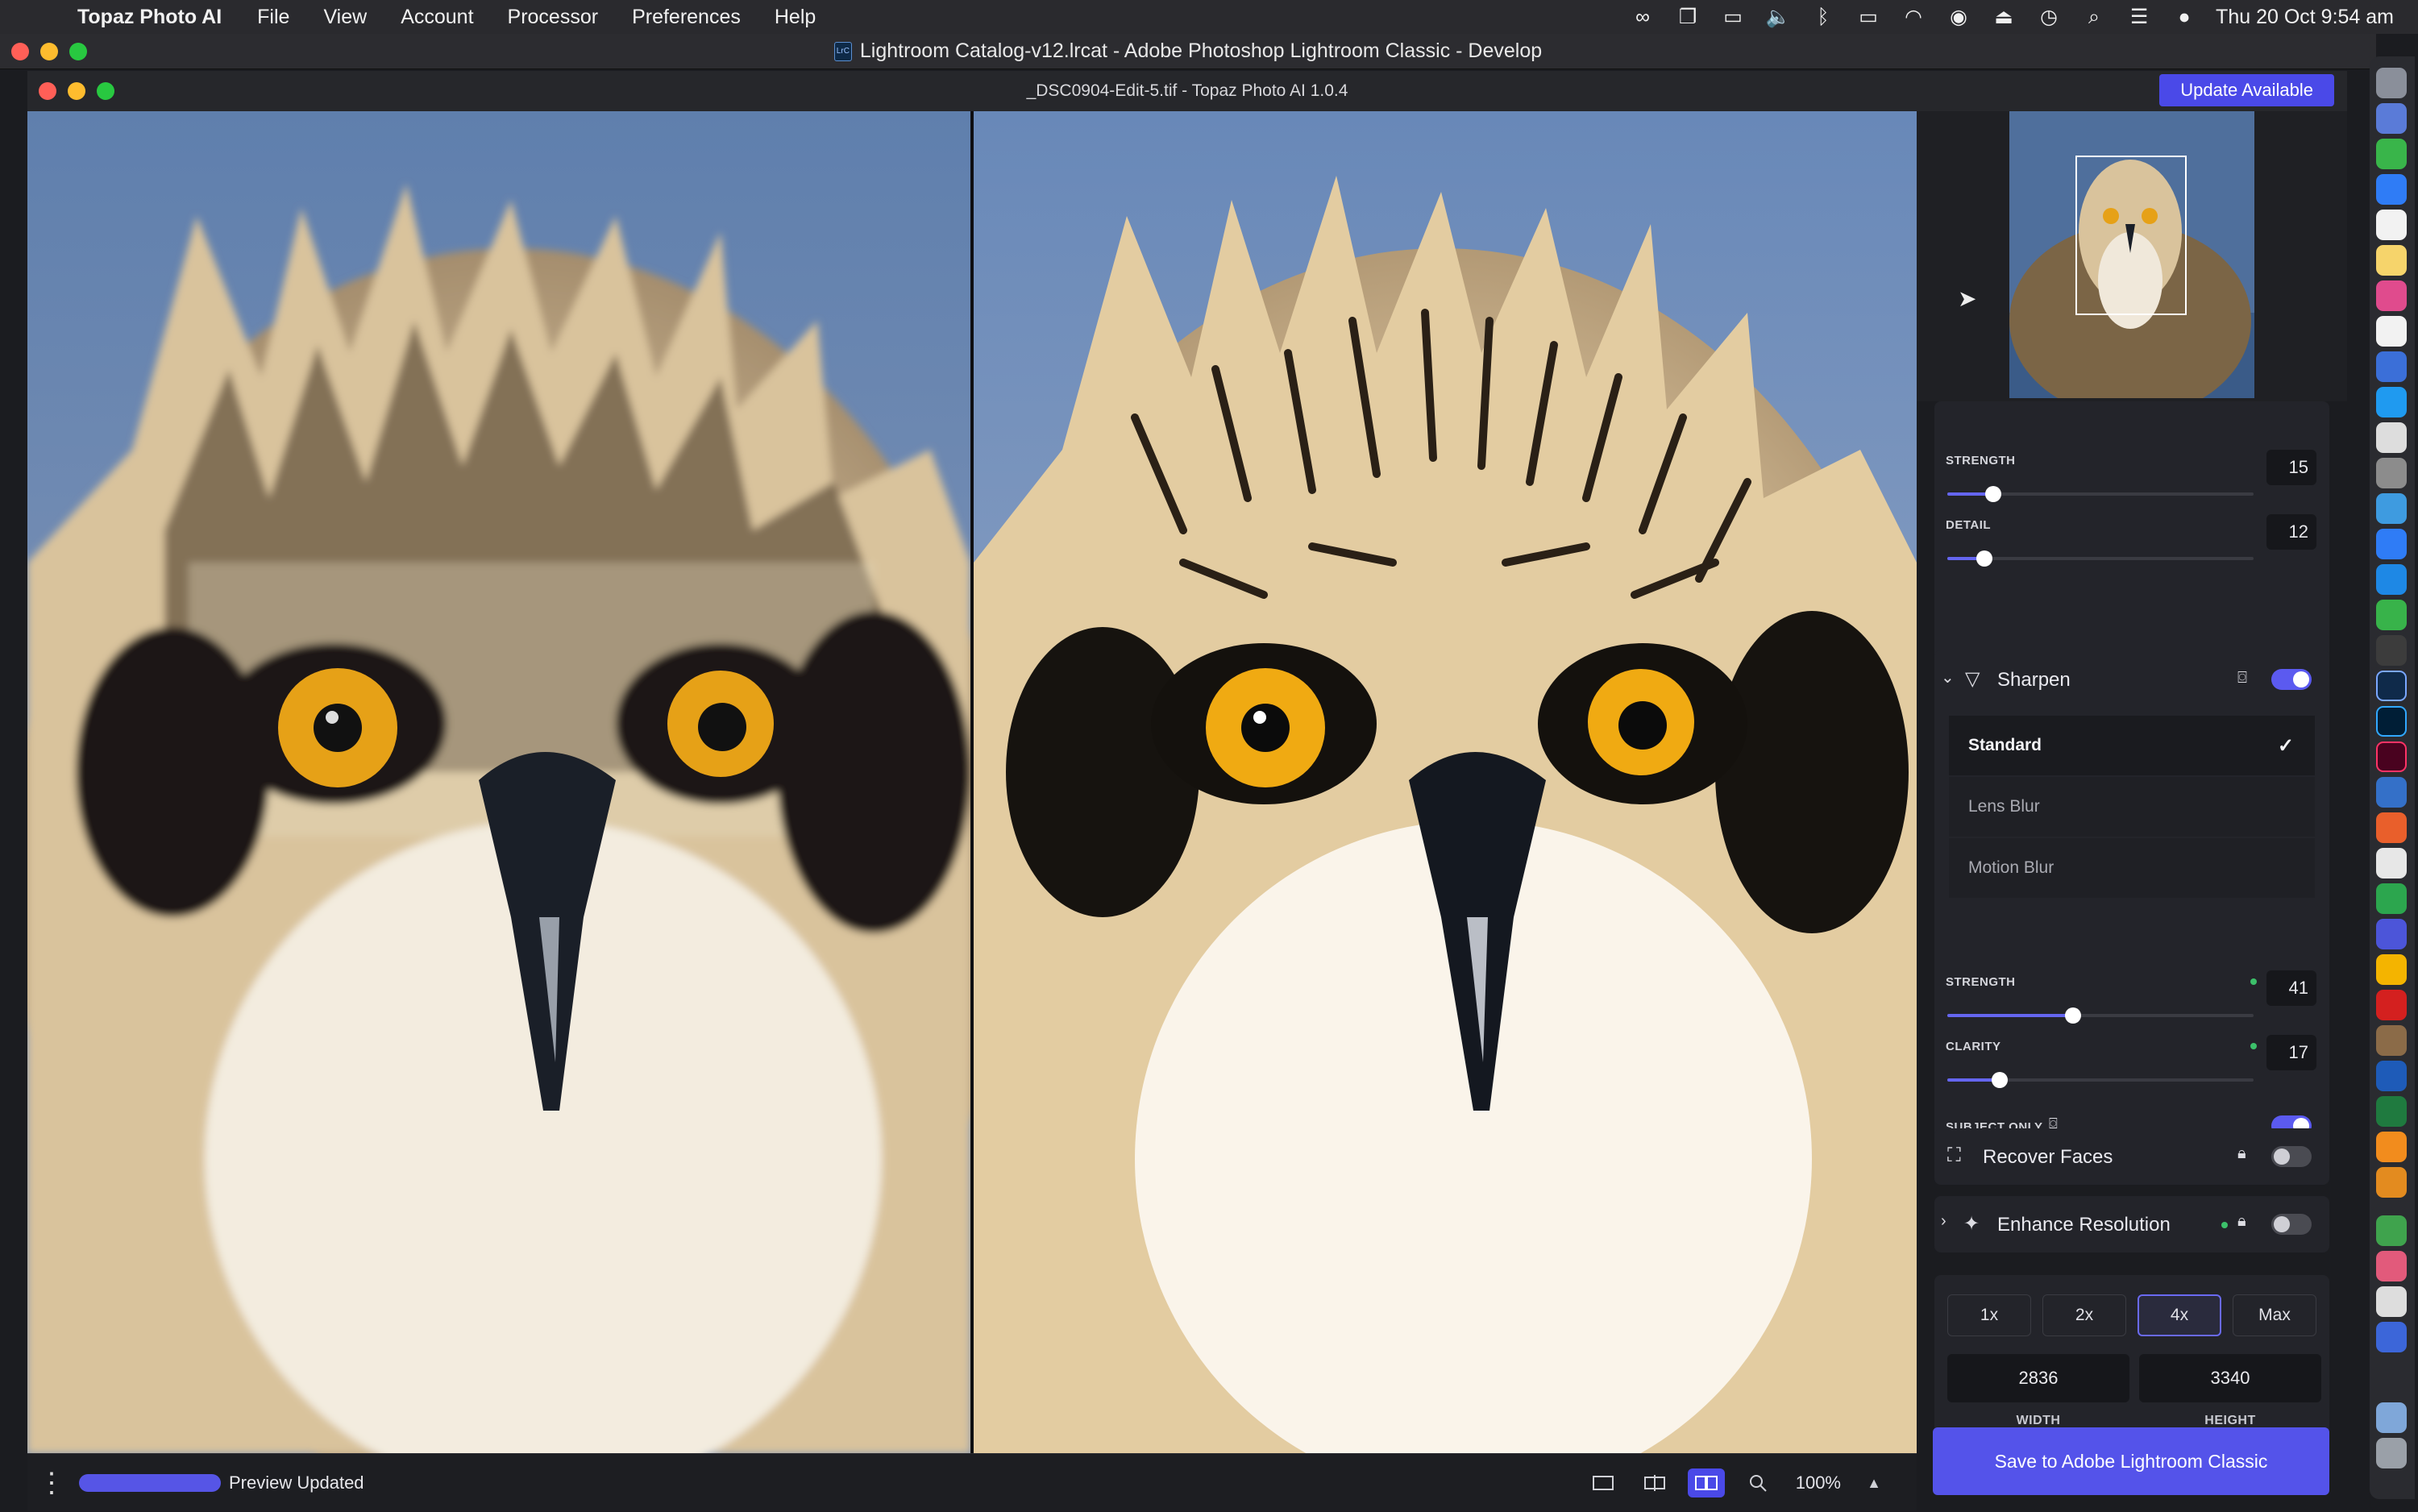 This screenshot has height=1512, width=2418. I want to click on control-center-icon: ☰, so click(2139, 17).